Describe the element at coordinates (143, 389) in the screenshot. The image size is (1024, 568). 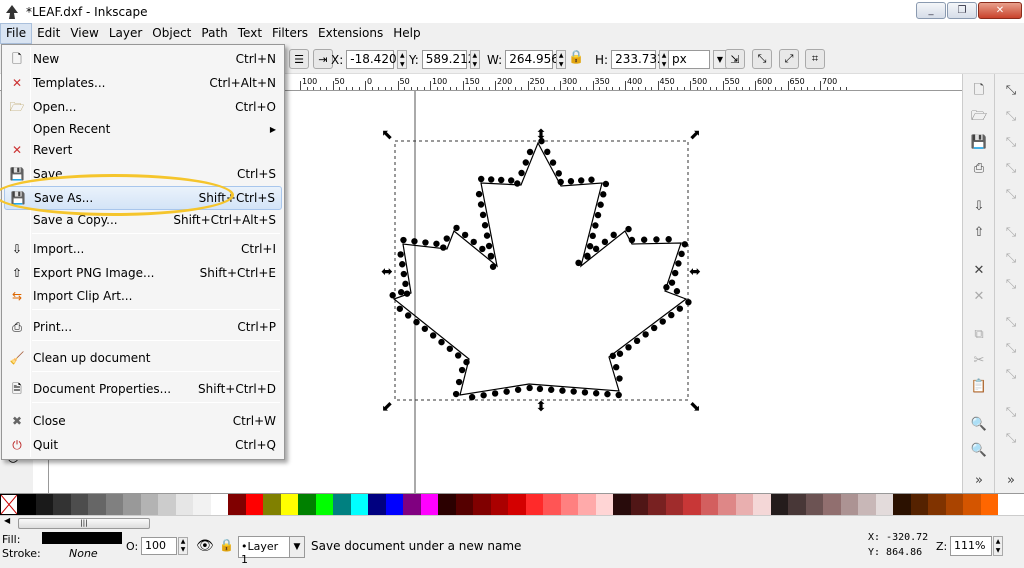
I see `menu-item-document-properties: 🗎 Document Properties... Shift+Ctrl+D` at that location.